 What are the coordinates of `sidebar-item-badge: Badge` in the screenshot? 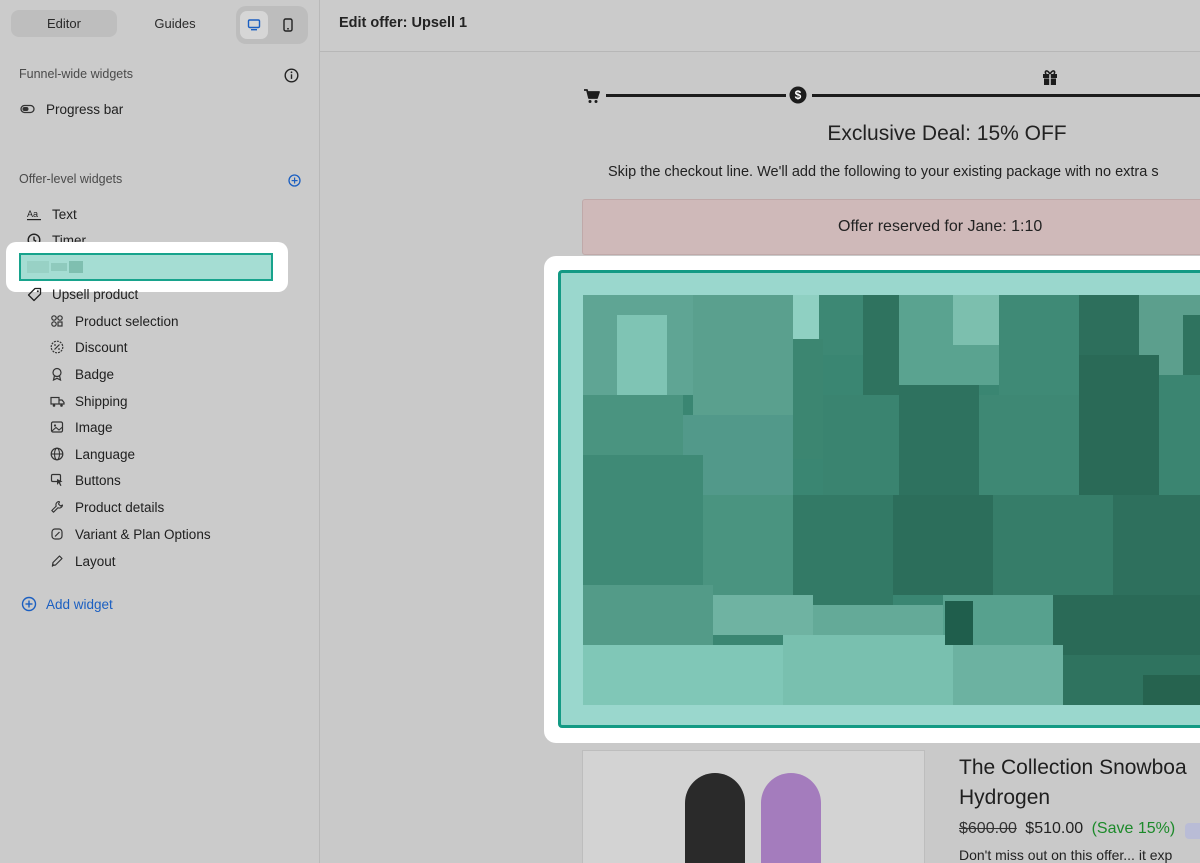 It's located at (81, 374).